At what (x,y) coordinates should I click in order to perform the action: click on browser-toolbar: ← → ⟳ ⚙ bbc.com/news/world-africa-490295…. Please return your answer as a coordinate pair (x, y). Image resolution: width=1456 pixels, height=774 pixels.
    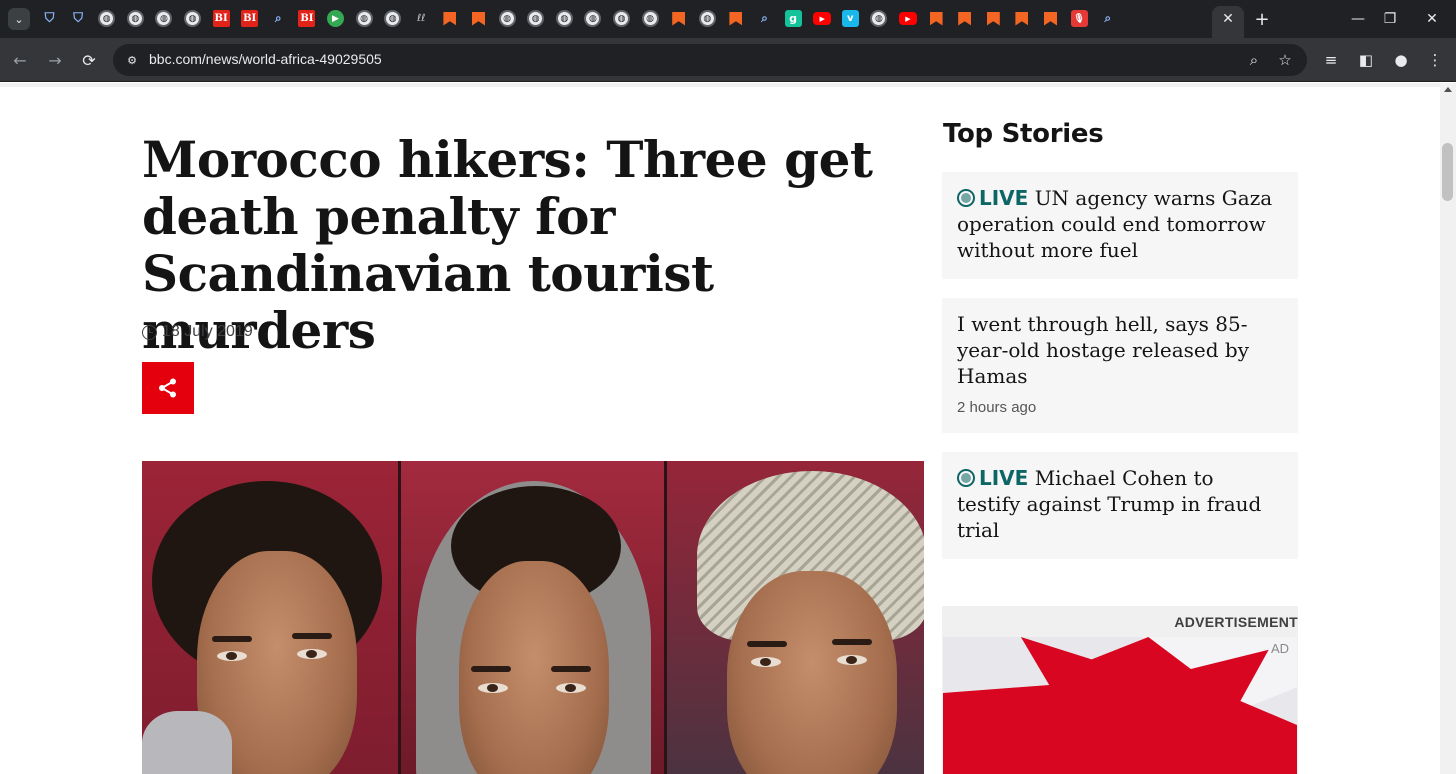
    Looking at the image, I should click on (728, 60).